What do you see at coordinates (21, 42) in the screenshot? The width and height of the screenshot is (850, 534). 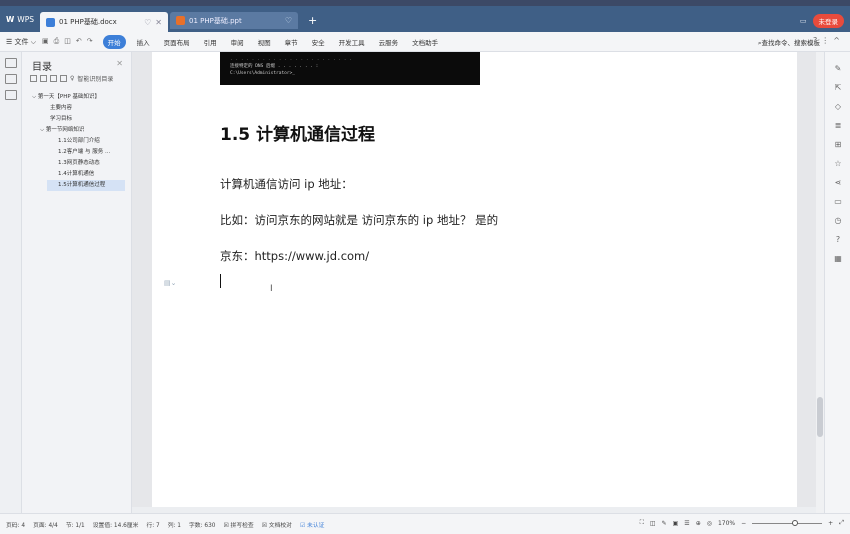 I see `file-menu: ☰ 文件 ⌵` at bounding box center [21, 42].